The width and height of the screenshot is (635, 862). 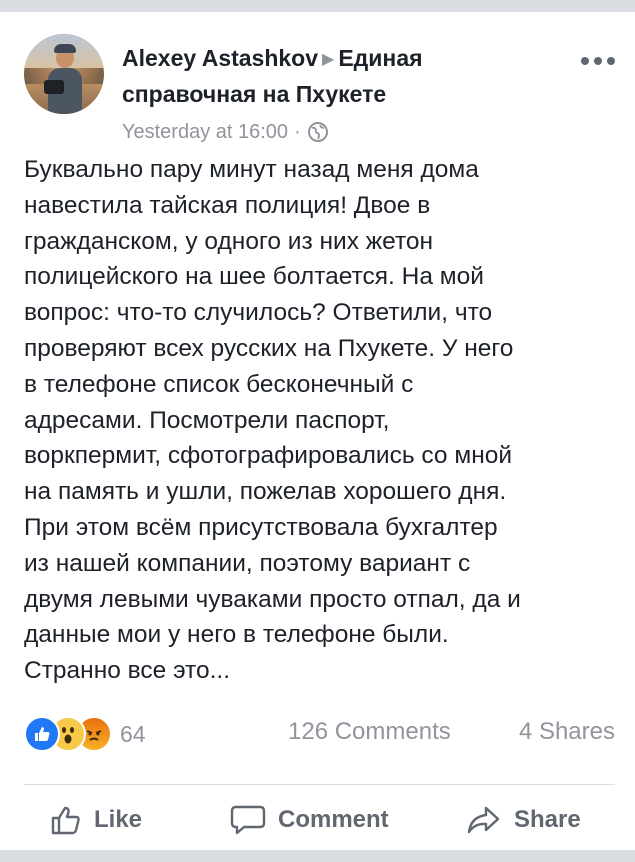 What do you see at coordinates (248, 820) in the screenshot?
I see `comment-bubble-icon` at bounding box center [248, 820].